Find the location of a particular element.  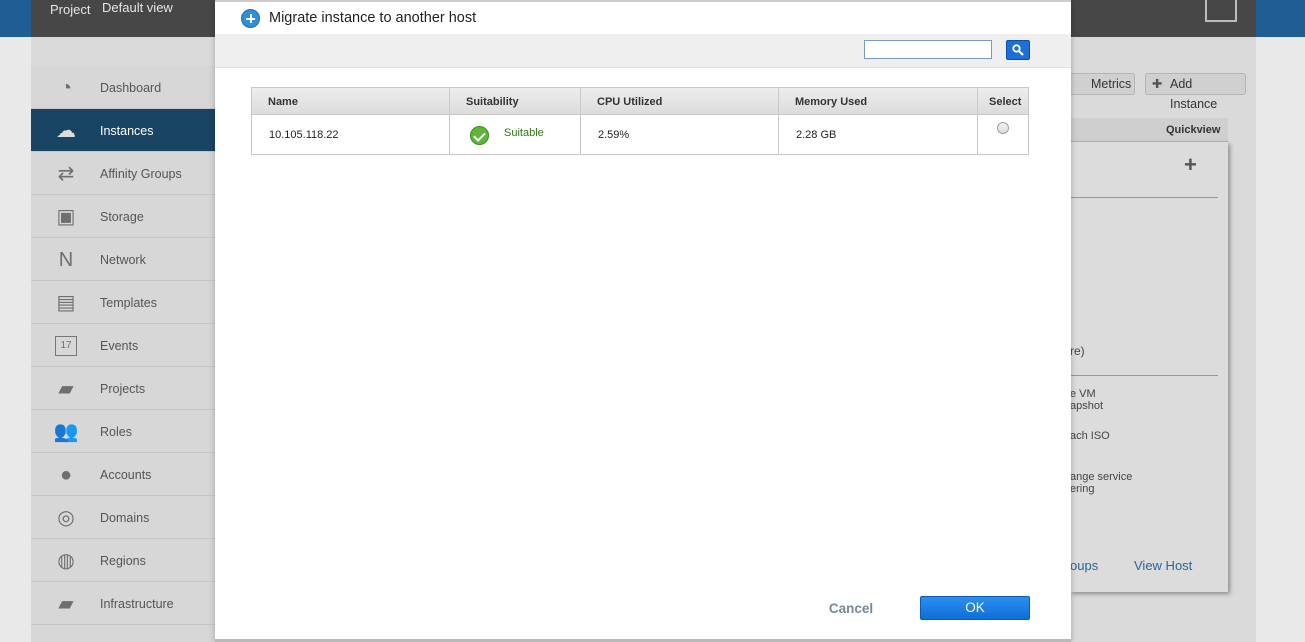

user-badge-icon is located at coordinates (1221, 11).